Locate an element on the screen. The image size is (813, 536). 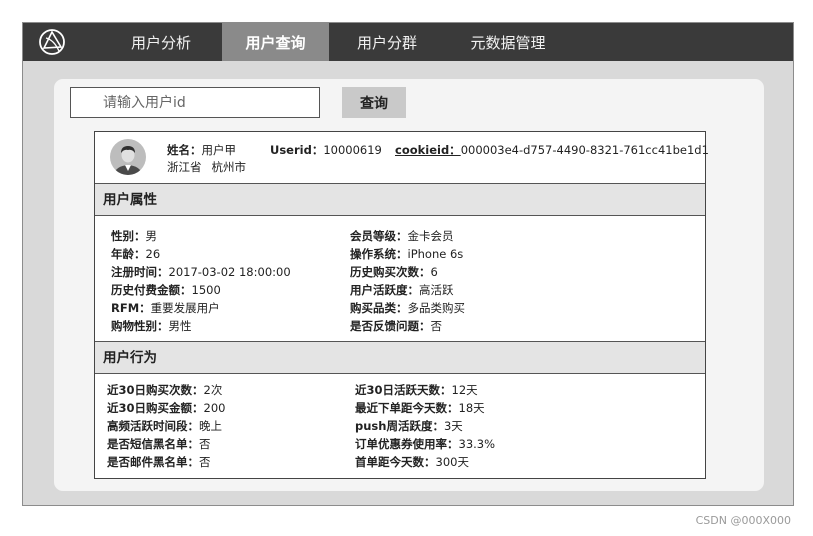
behavior-push-weekly: push周活跃度：3天 is located at coordinates (409, 426).